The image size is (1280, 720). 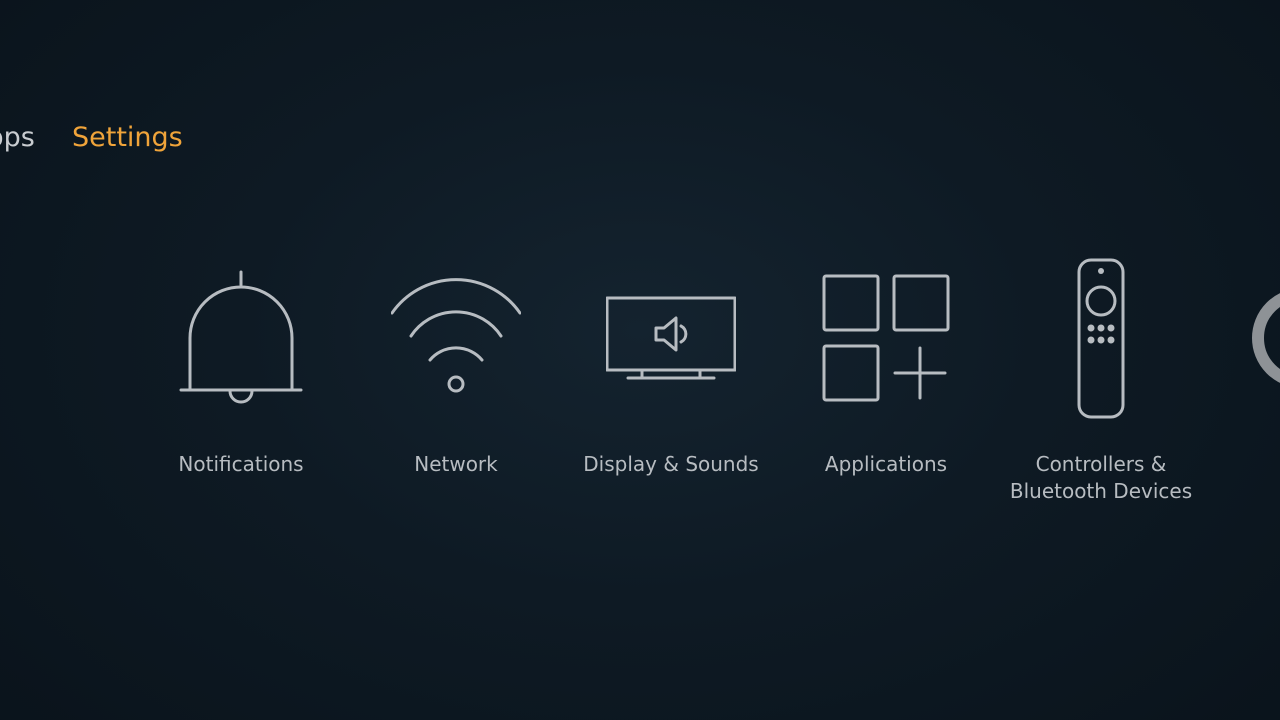 I want to click on tile-label-line-1: Controllers &, so click(x=1101, y=464).